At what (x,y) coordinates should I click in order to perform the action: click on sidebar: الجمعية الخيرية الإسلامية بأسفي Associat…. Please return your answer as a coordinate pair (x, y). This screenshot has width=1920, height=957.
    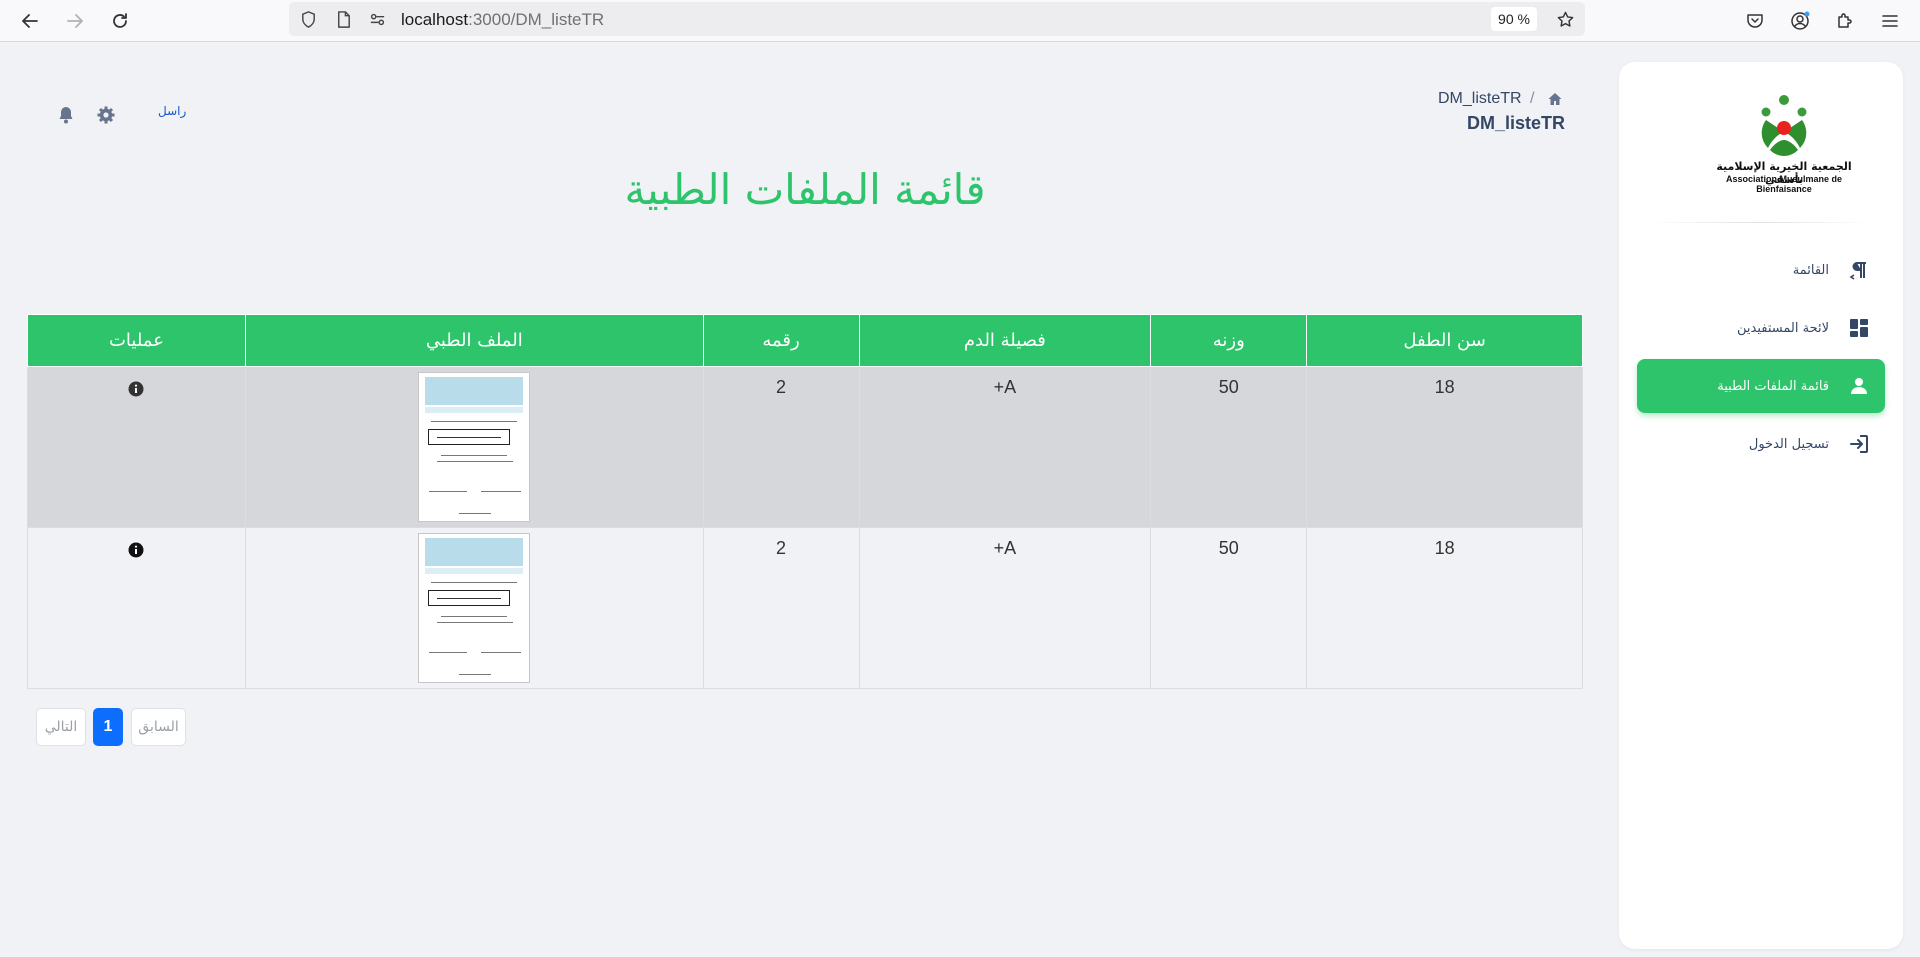
    Looking at the image, I should click on (1761, 505).